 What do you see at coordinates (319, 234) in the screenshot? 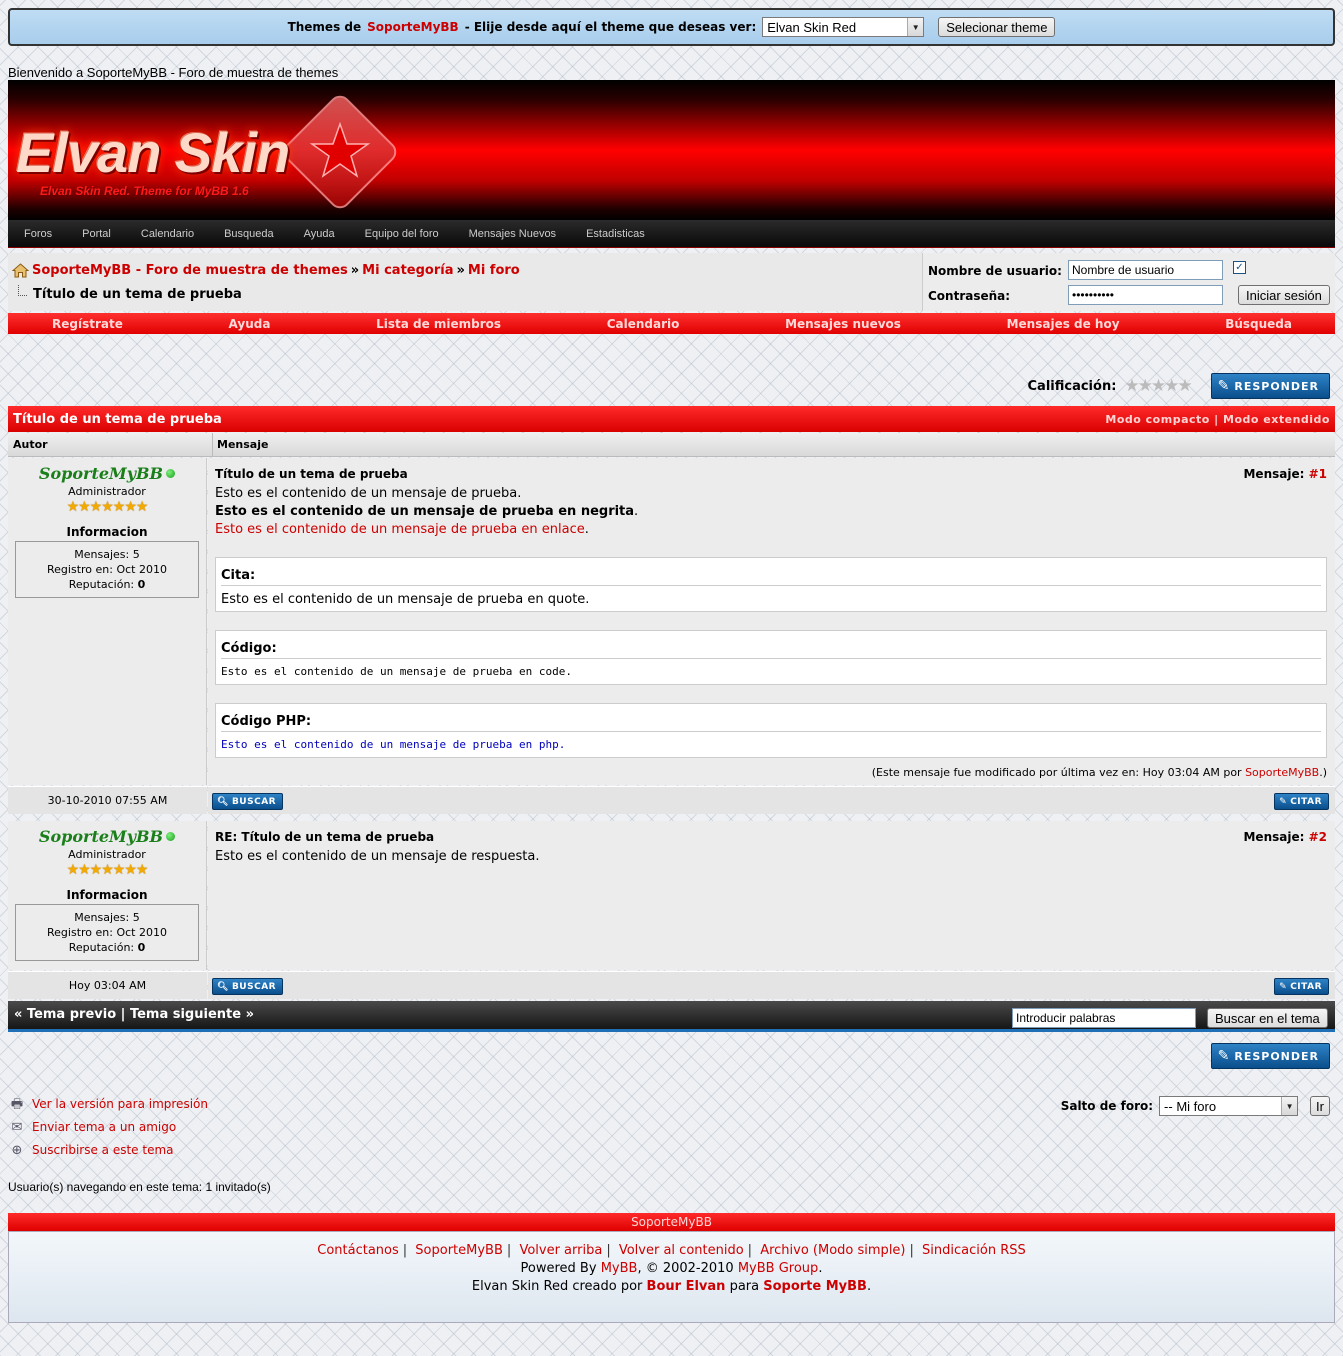
I see `nav-item-ayuda: Ayuda` at bounding box center [319, 234].